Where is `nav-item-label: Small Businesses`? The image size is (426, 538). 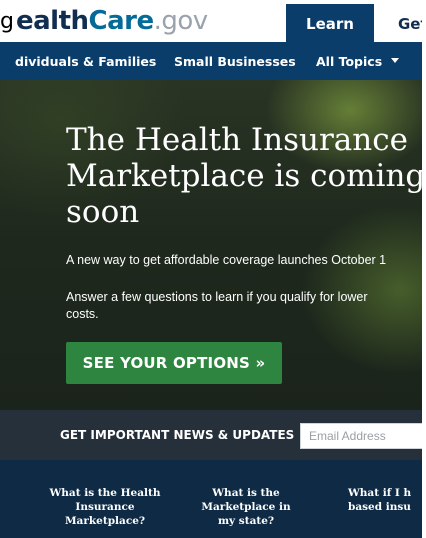
nav-item-label: Small Businesses is located at coordinates (235, 61).